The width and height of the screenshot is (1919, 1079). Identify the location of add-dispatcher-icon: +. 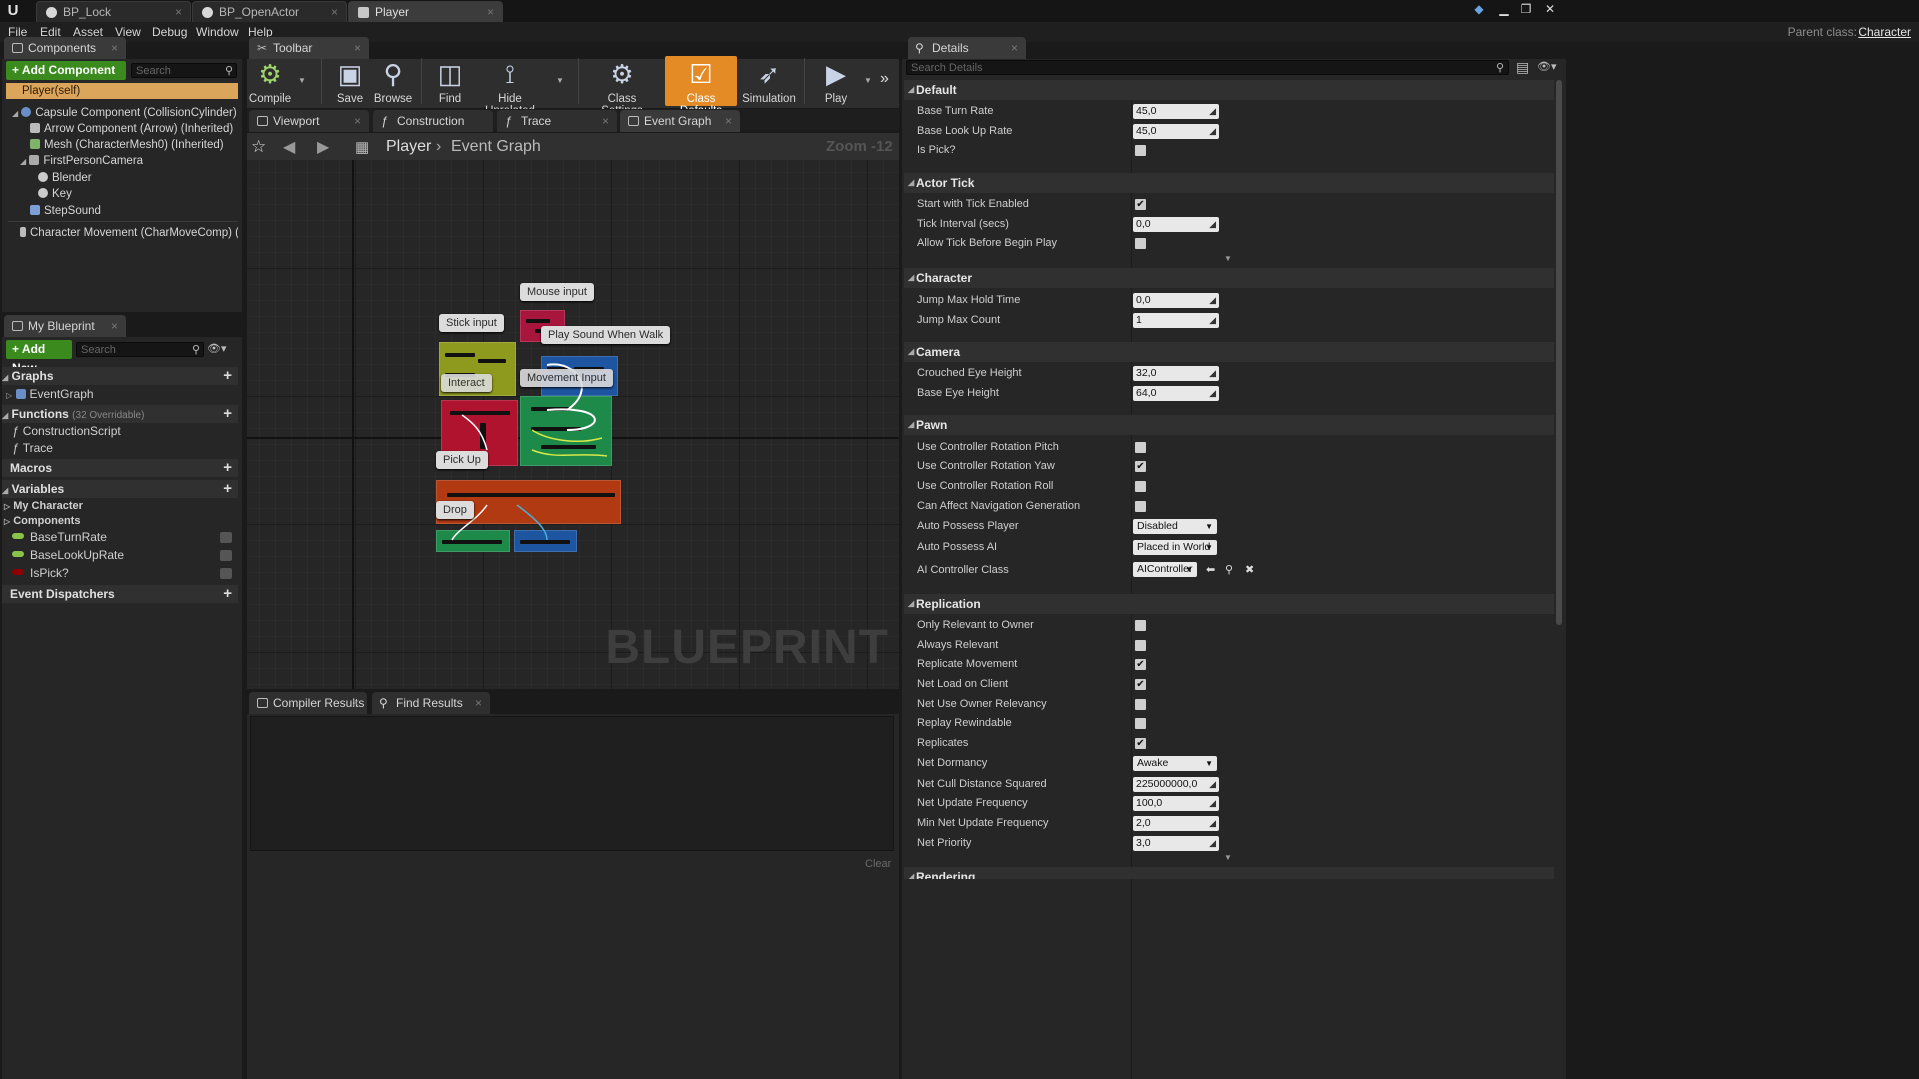
(227, 594).